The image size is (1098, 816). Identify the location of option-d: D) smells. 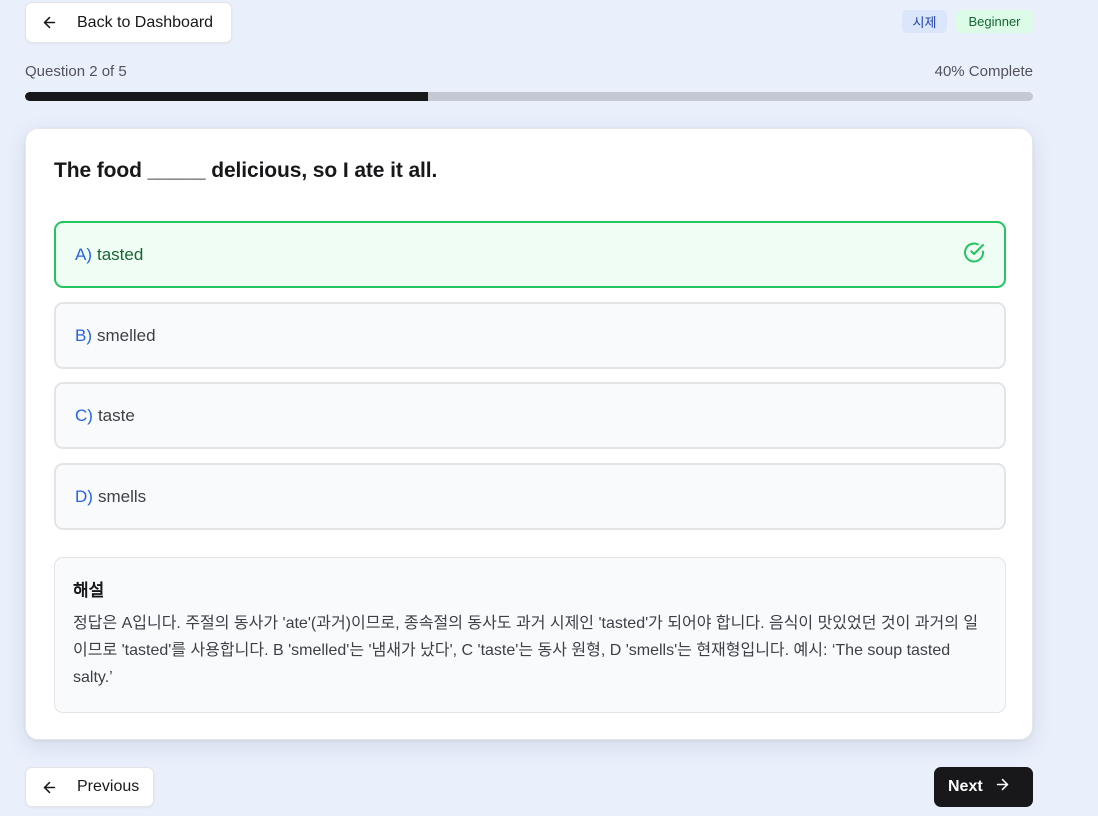
(530, 496).